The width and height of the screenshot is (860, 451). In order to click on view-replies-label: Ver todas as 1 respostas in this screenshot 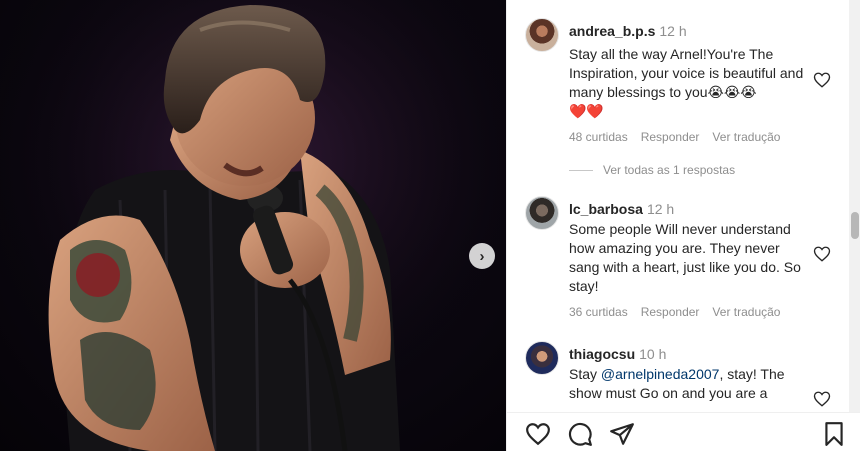, I will do `click(669, 170)`.